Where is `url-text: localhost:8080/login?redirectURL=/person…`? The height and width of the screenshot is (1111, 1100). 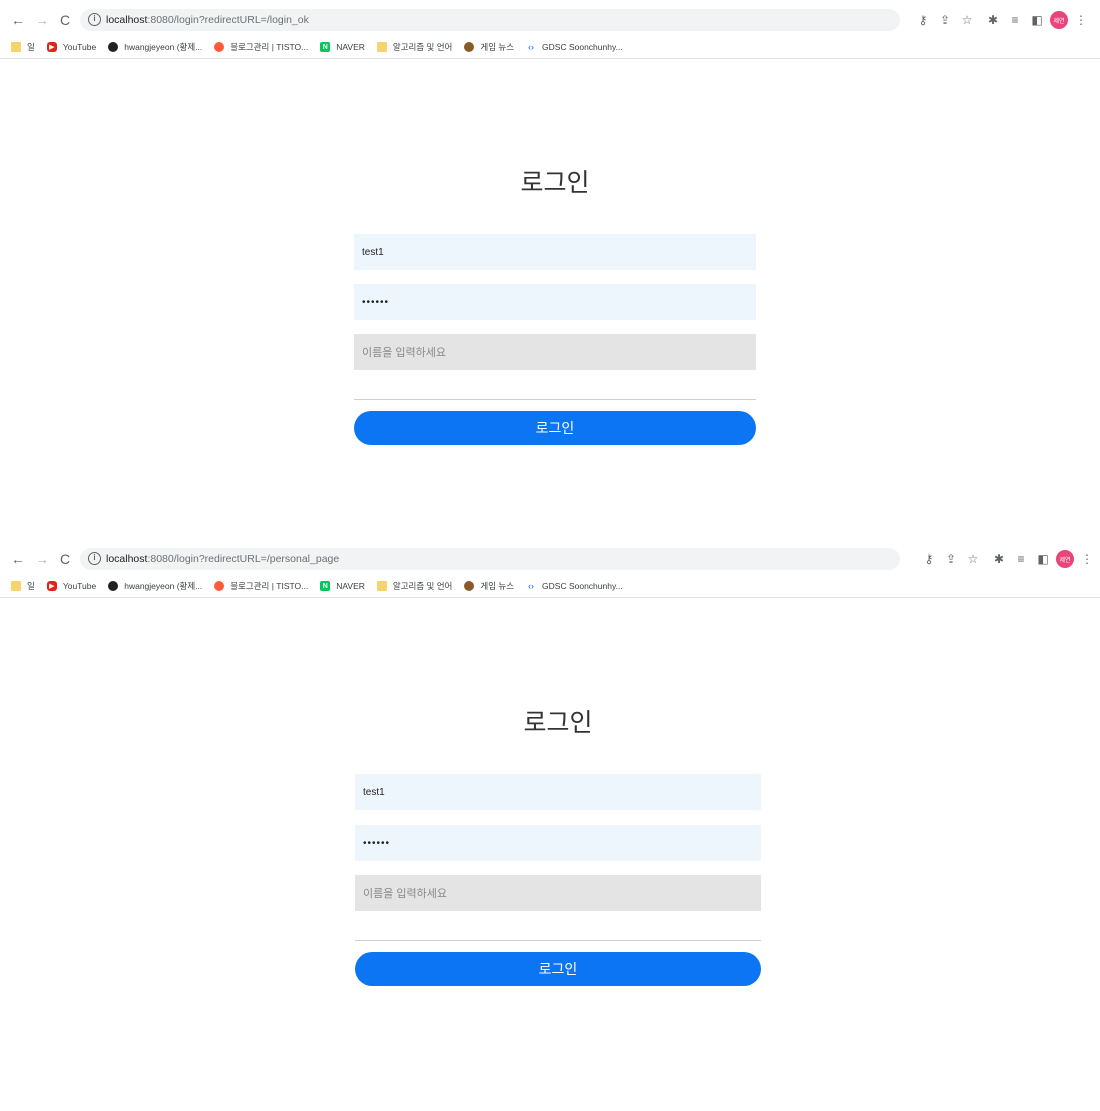 url-text: localhost:8080/login?redirectURL=/person… is located at coordinates (223, 559).